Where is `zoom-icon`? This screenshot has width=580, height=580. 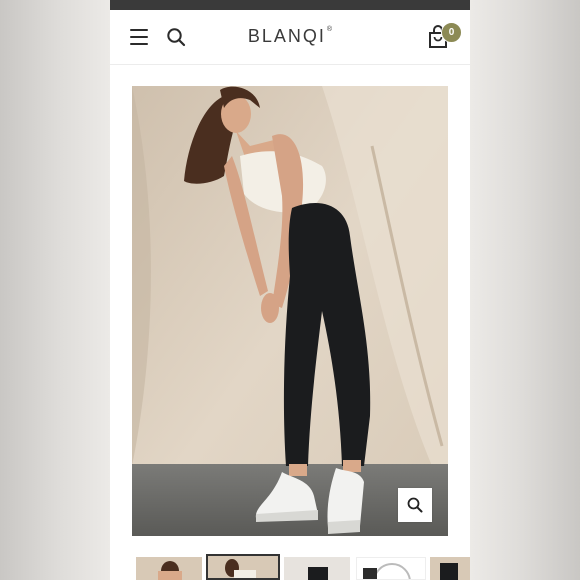 zoom-icon is located at coordinates (415, 505).